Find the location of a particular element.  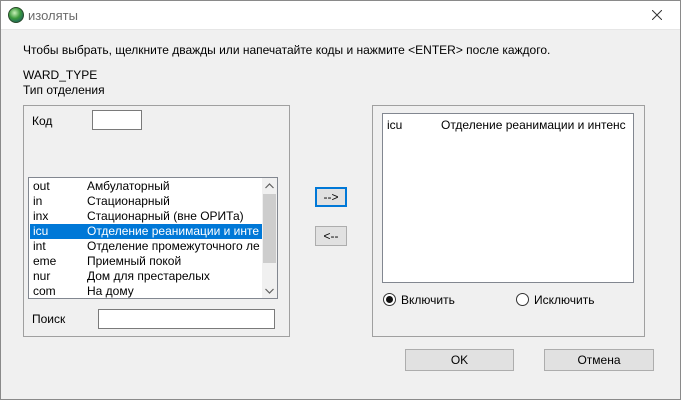

code-label: Код is located at coordinates (42, 121).